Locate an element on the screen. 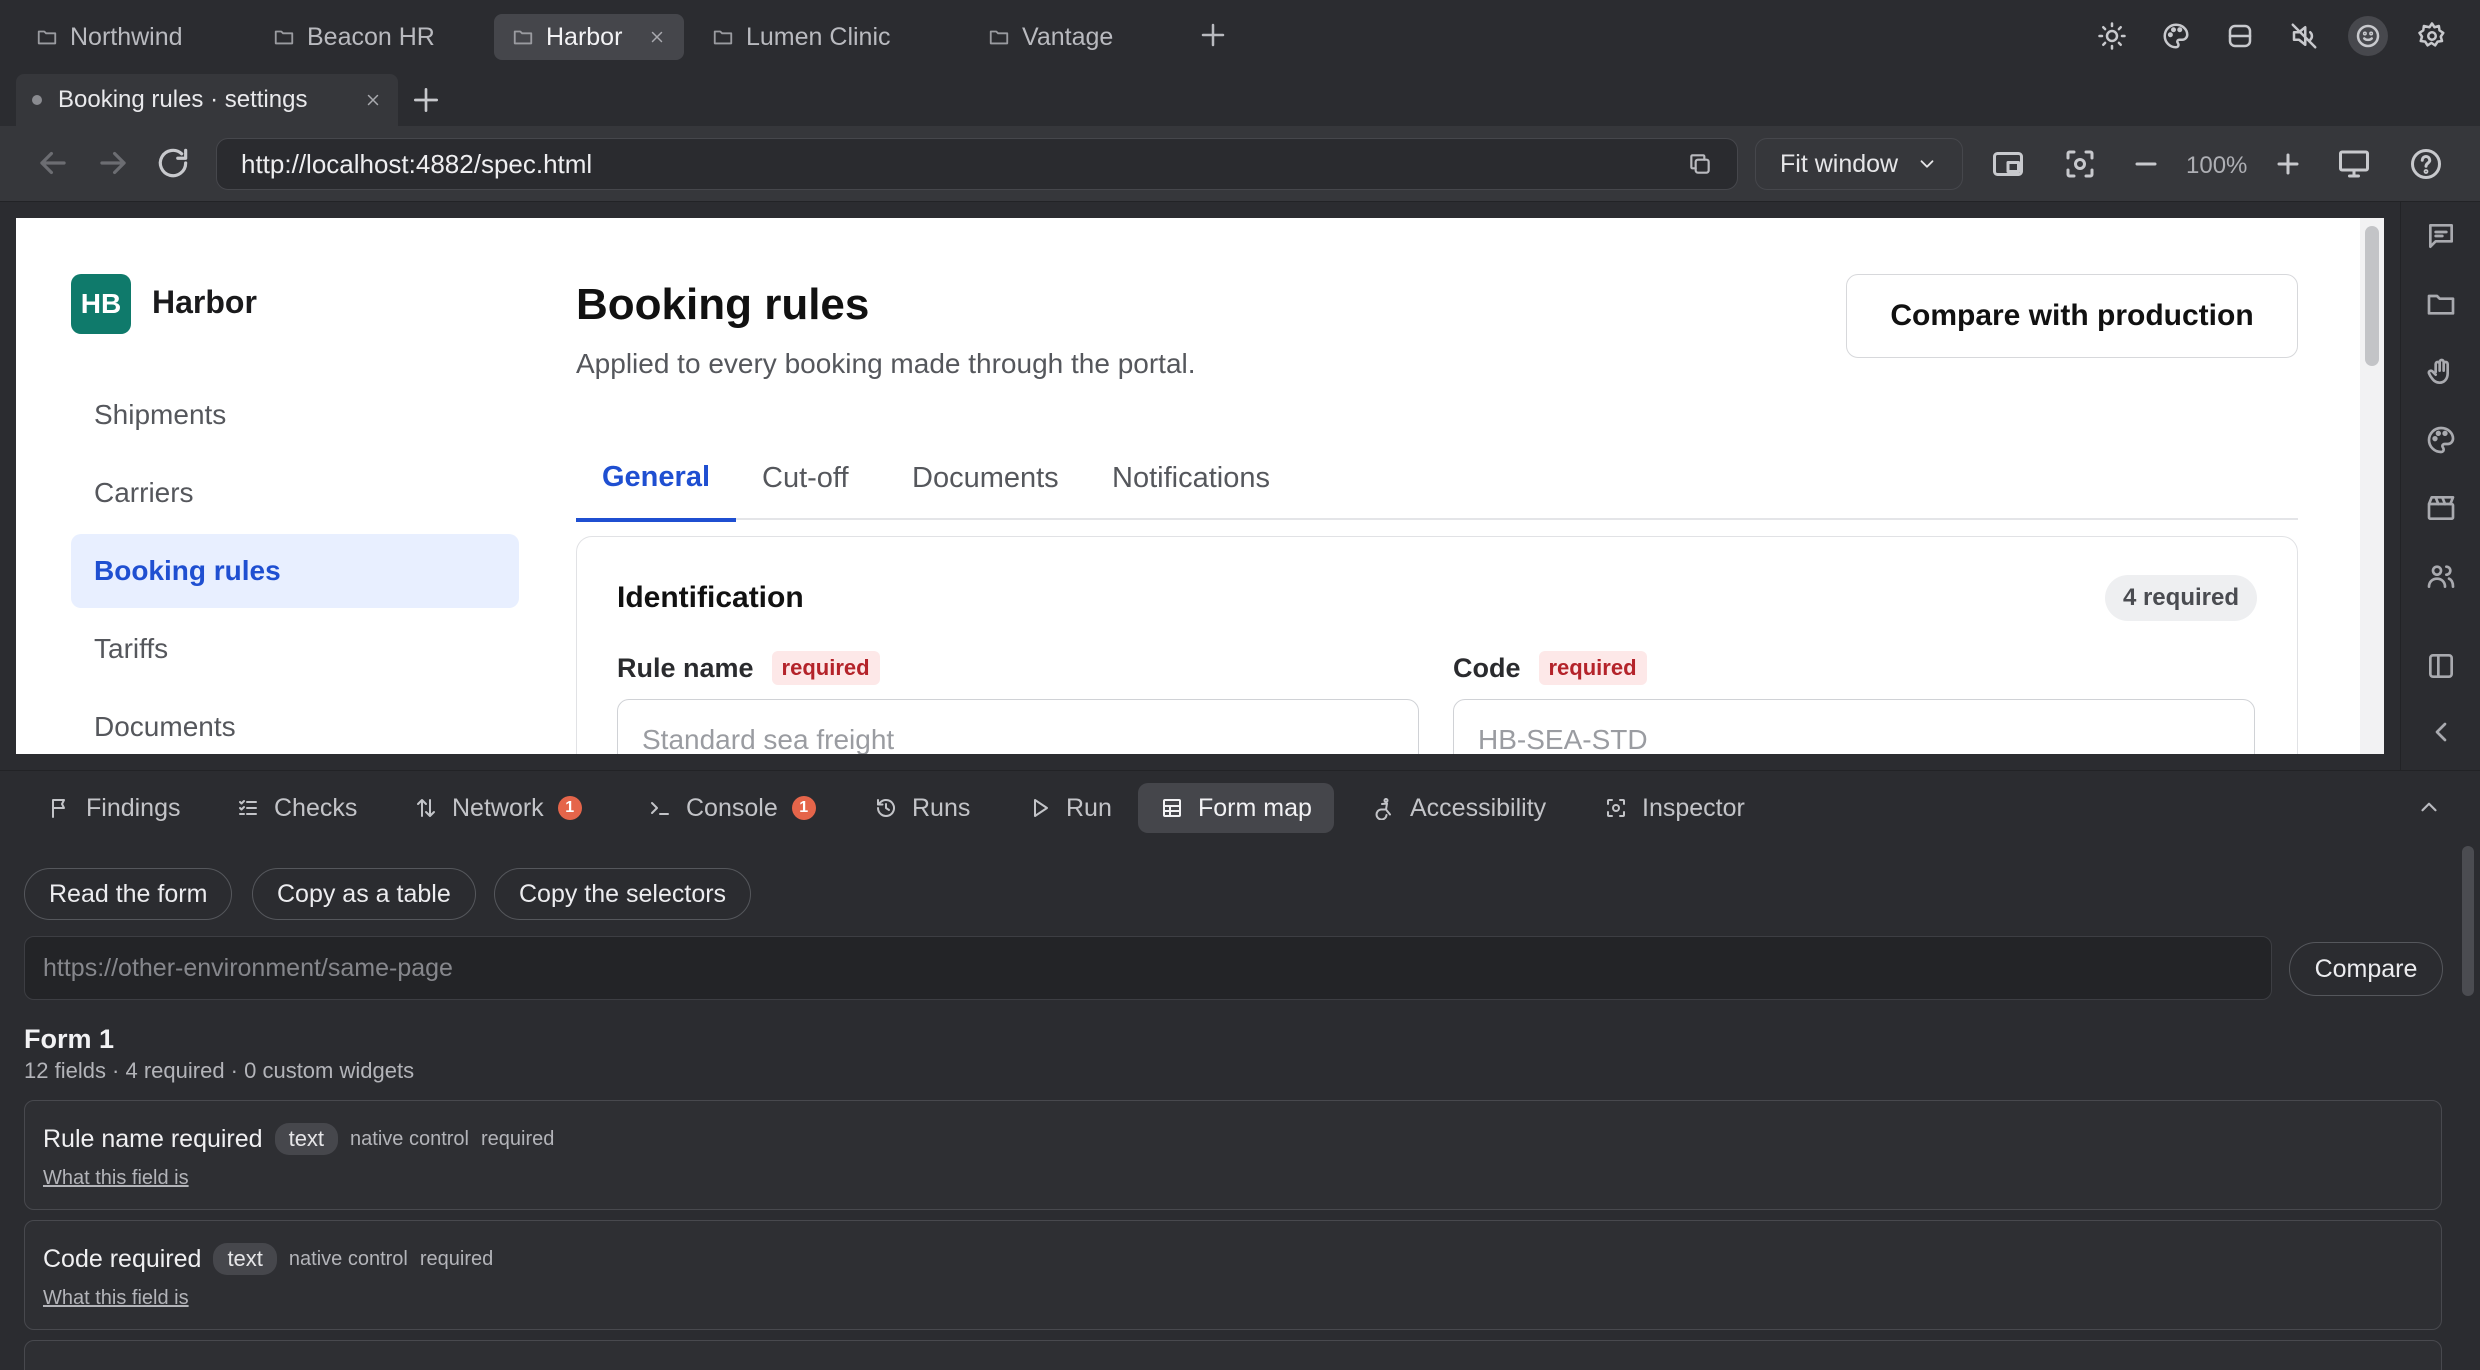  field-required-tag: required is located at coordinates (456, 1258).